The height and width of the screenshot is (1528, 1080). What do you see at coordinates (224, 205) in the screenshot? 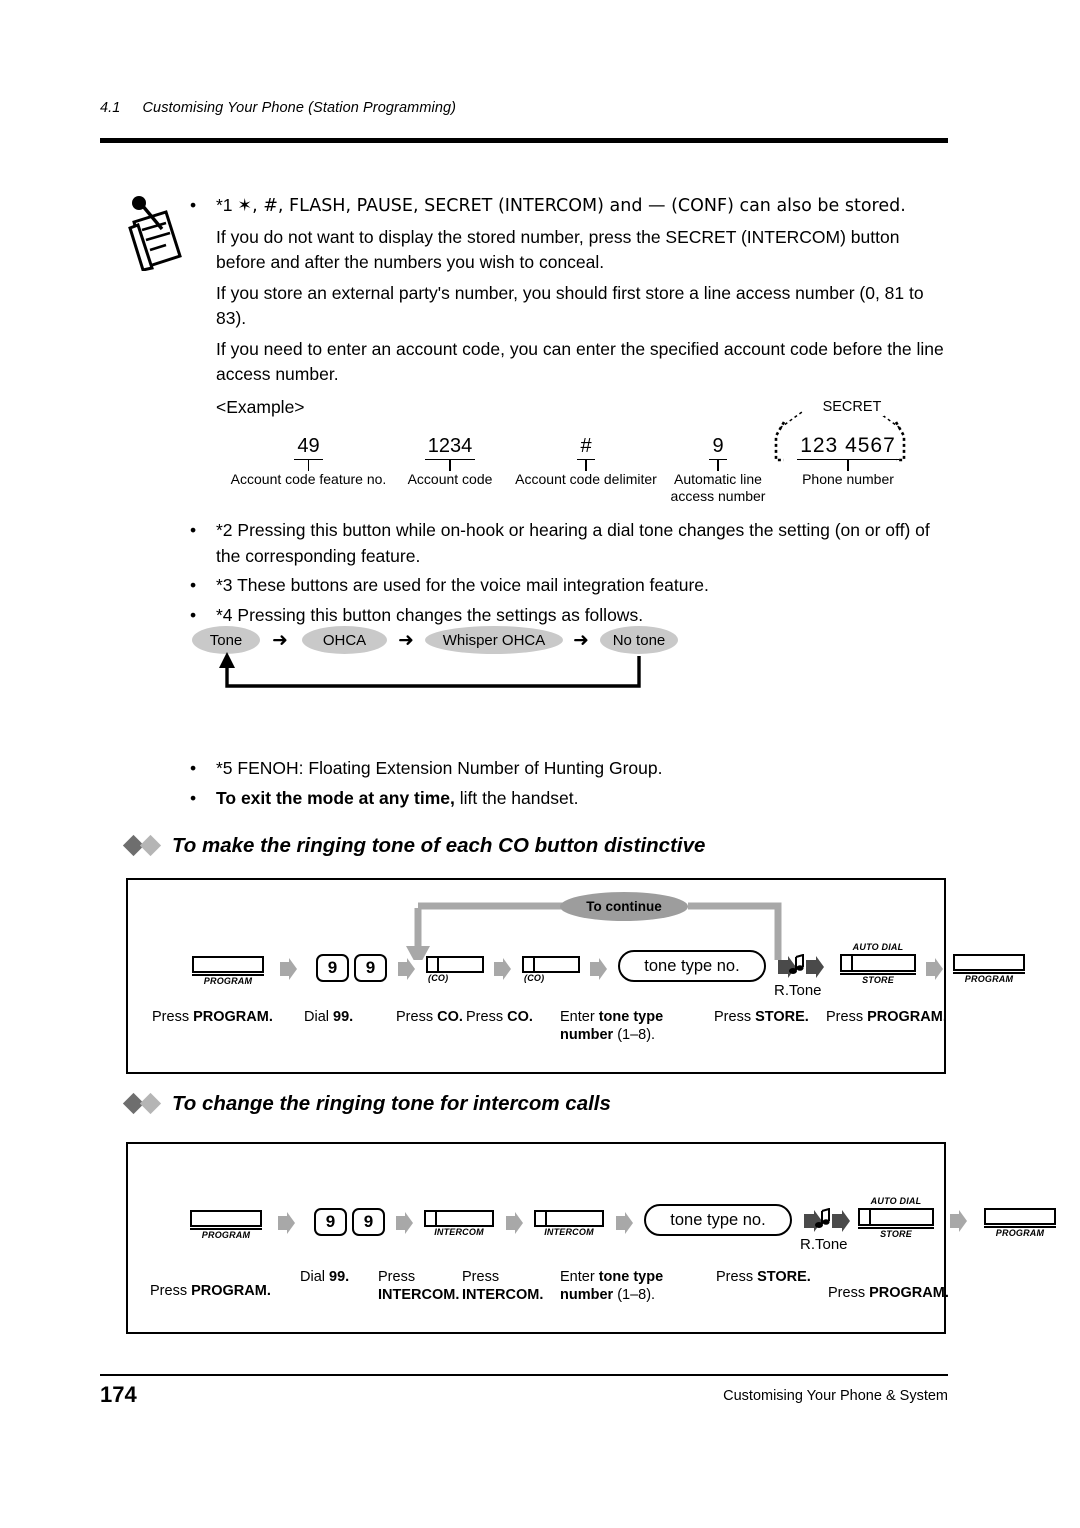
I see `note-bullet-1-prefix: *1` at bounding box center [224, 205].